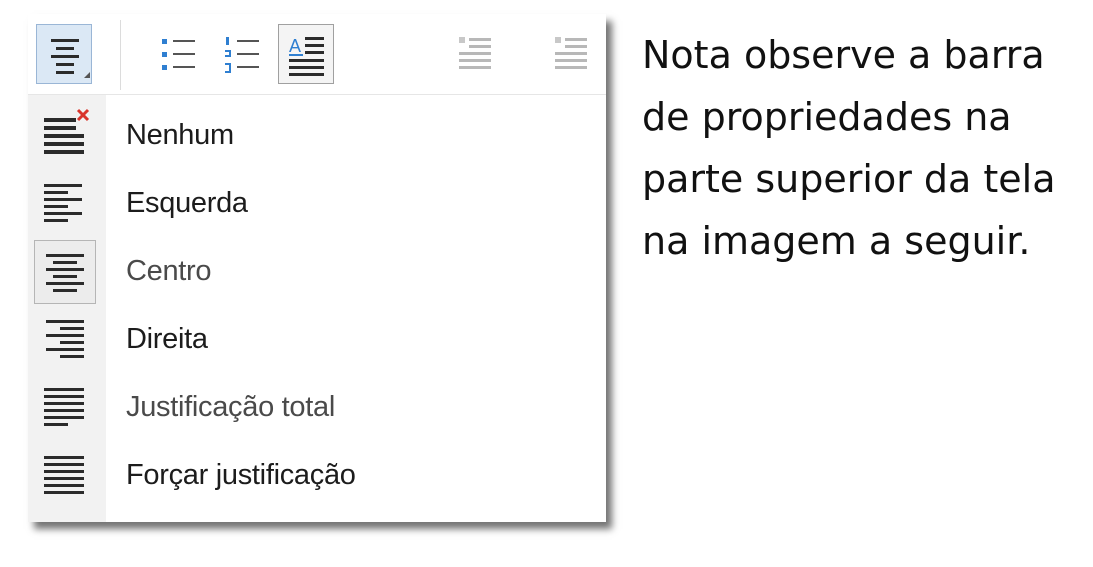 This screenshot has width=1093, height=567. Describe the element at coordinates (65, 204) in the screenshot. I see `align-left-icon` at that location.